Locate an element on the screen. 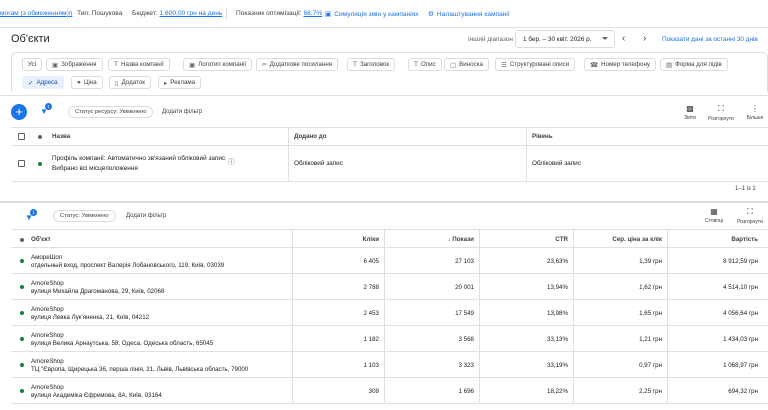  row-checkbox is located at coordinates (21, 163).